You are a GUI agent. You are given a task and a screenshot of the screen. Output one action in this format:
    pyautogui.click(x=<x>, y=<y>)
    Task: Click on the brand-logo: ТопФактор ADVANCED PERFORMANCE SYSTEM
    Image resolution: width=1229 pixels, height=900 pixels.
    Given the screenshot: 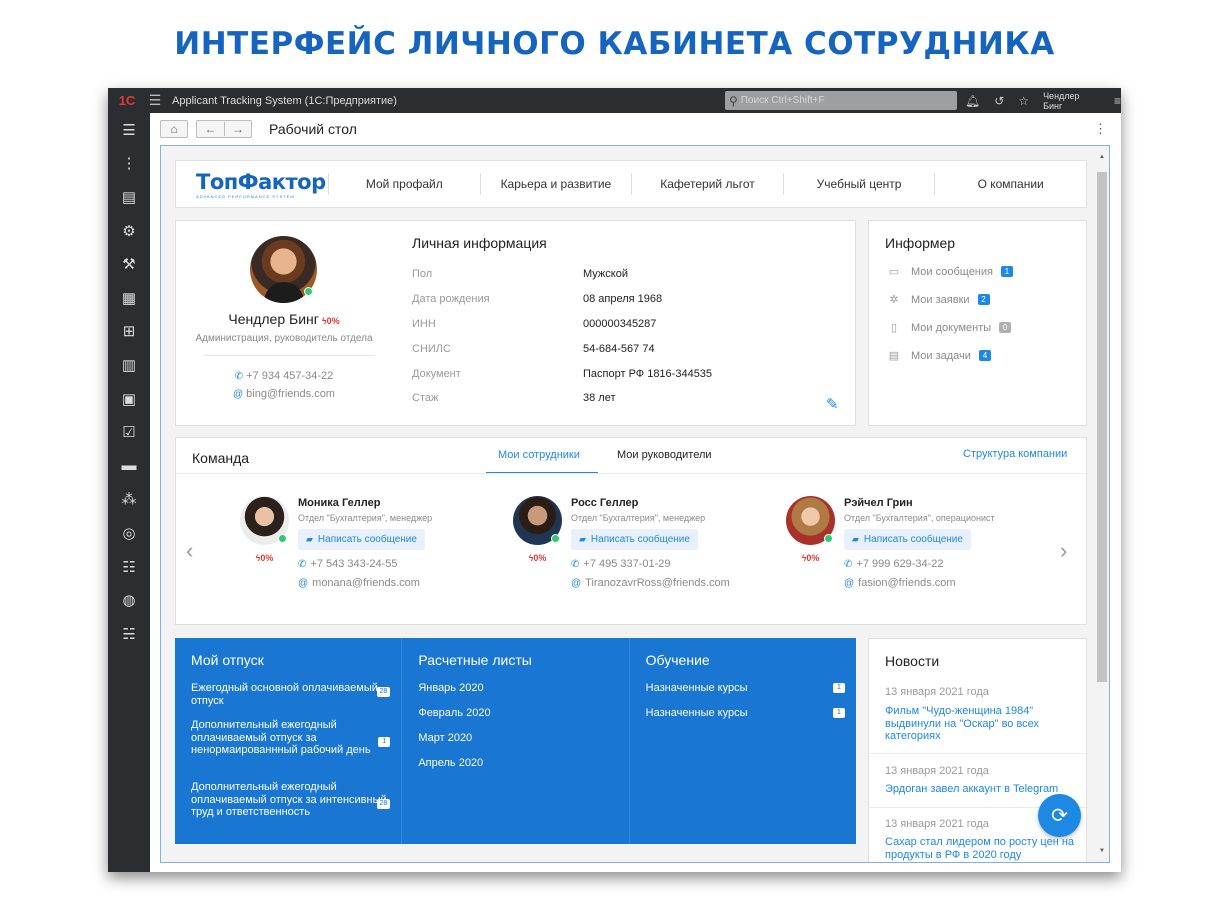 What is the action you would take?
    pyautogui.click(x=252, y=184)
    